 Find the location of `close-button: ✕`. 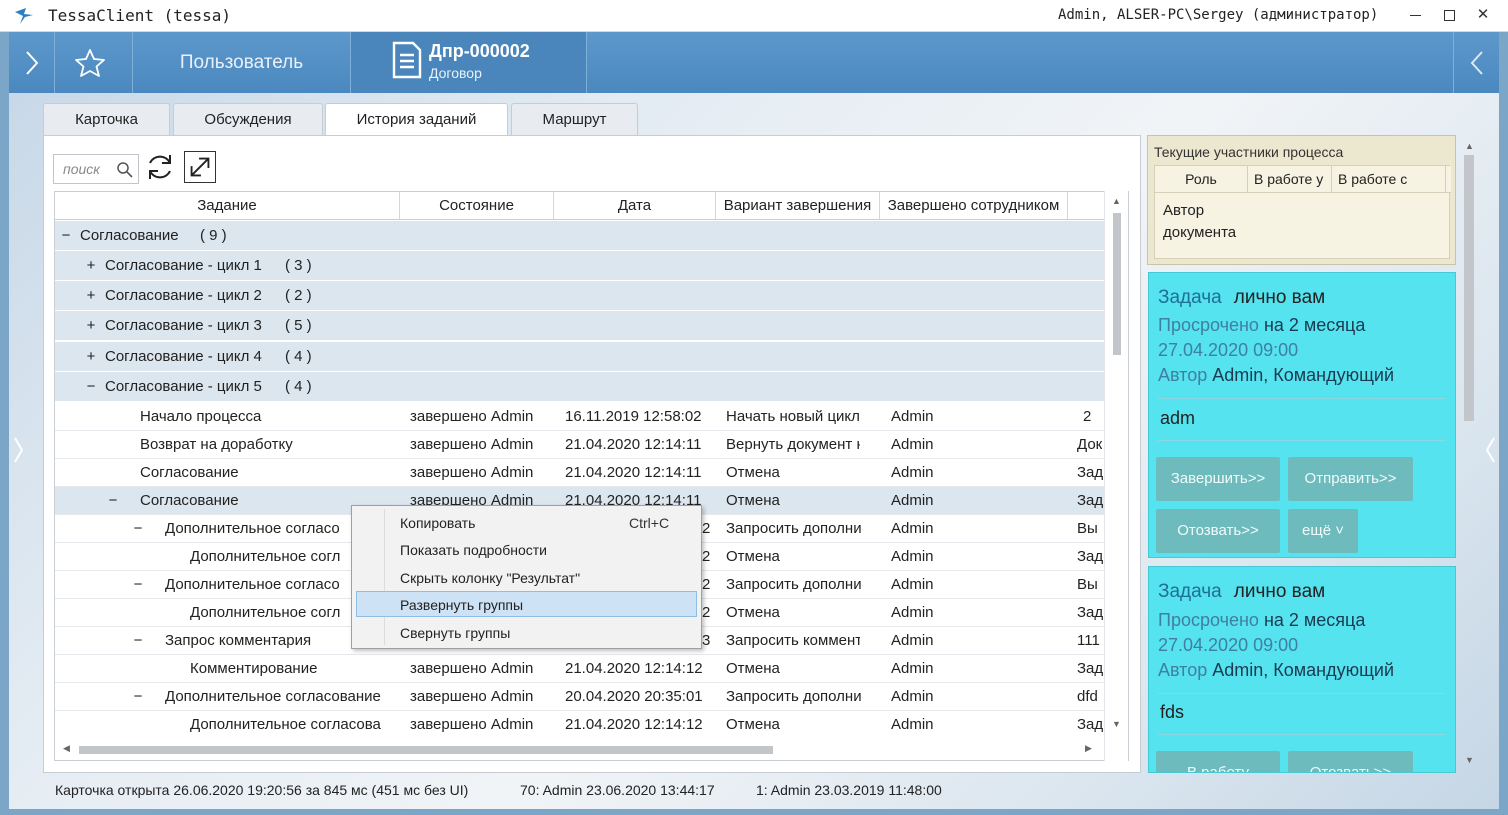

close-button: ✕ is located at coordinates (1483, 16).